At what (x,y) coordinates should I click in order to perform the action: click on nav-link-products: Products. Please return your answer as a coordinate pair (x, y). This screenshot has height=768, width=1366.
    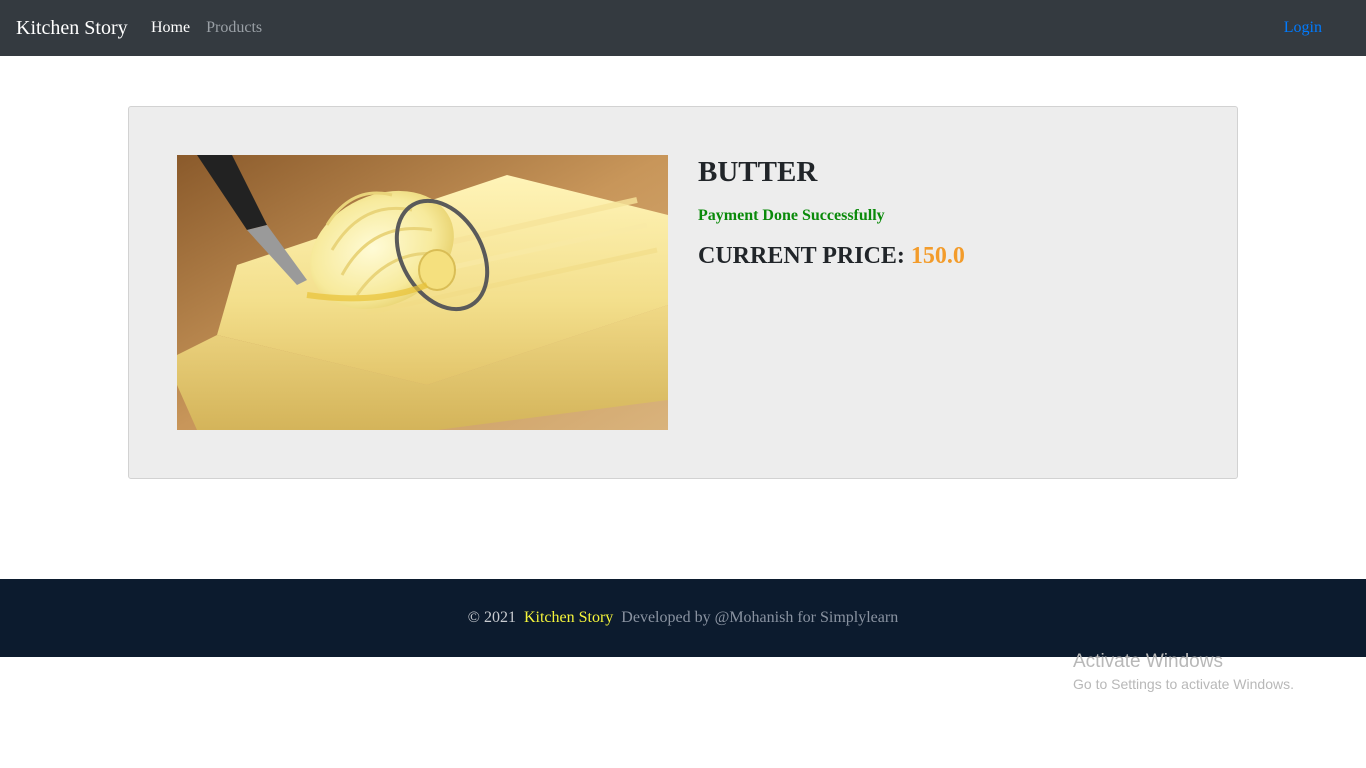
    Looking at the image, I should click on (234, 28).